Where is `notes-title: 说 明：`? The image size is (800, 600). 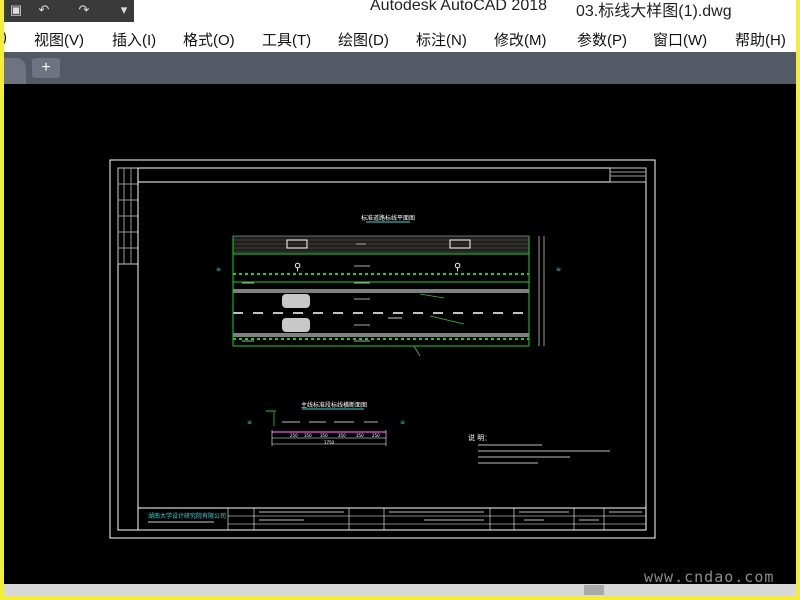
notes-title: 说 明： is located at coordinates (479, 437).